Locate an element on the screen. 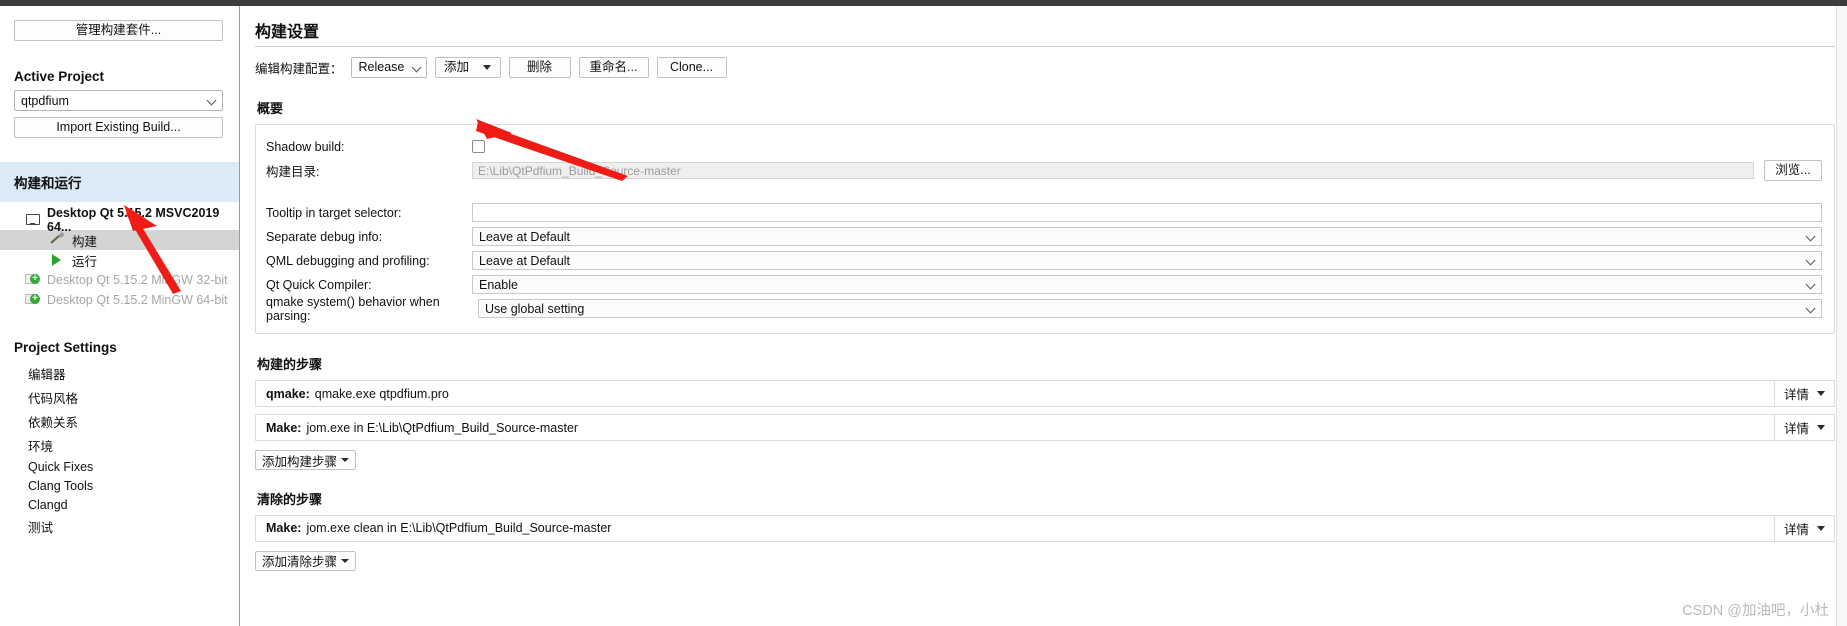 The image size is (1847, 626). qml-debugging-label: QML debugging and profiling: is located at coordinates (348, 260).